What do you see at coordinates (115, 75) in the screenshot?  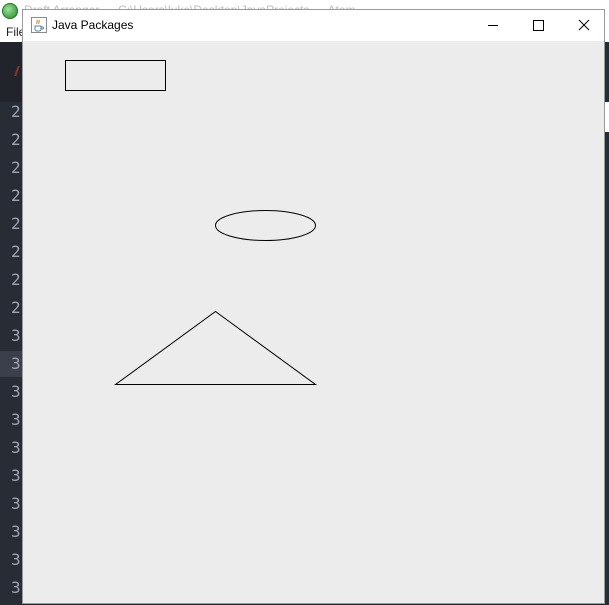 I see `rectangle-shape` at bounding box center [115, 75].